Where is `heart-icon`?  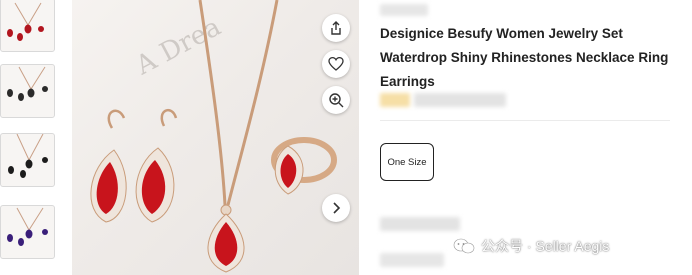 heart-icon is located at coordinates (336, 63).